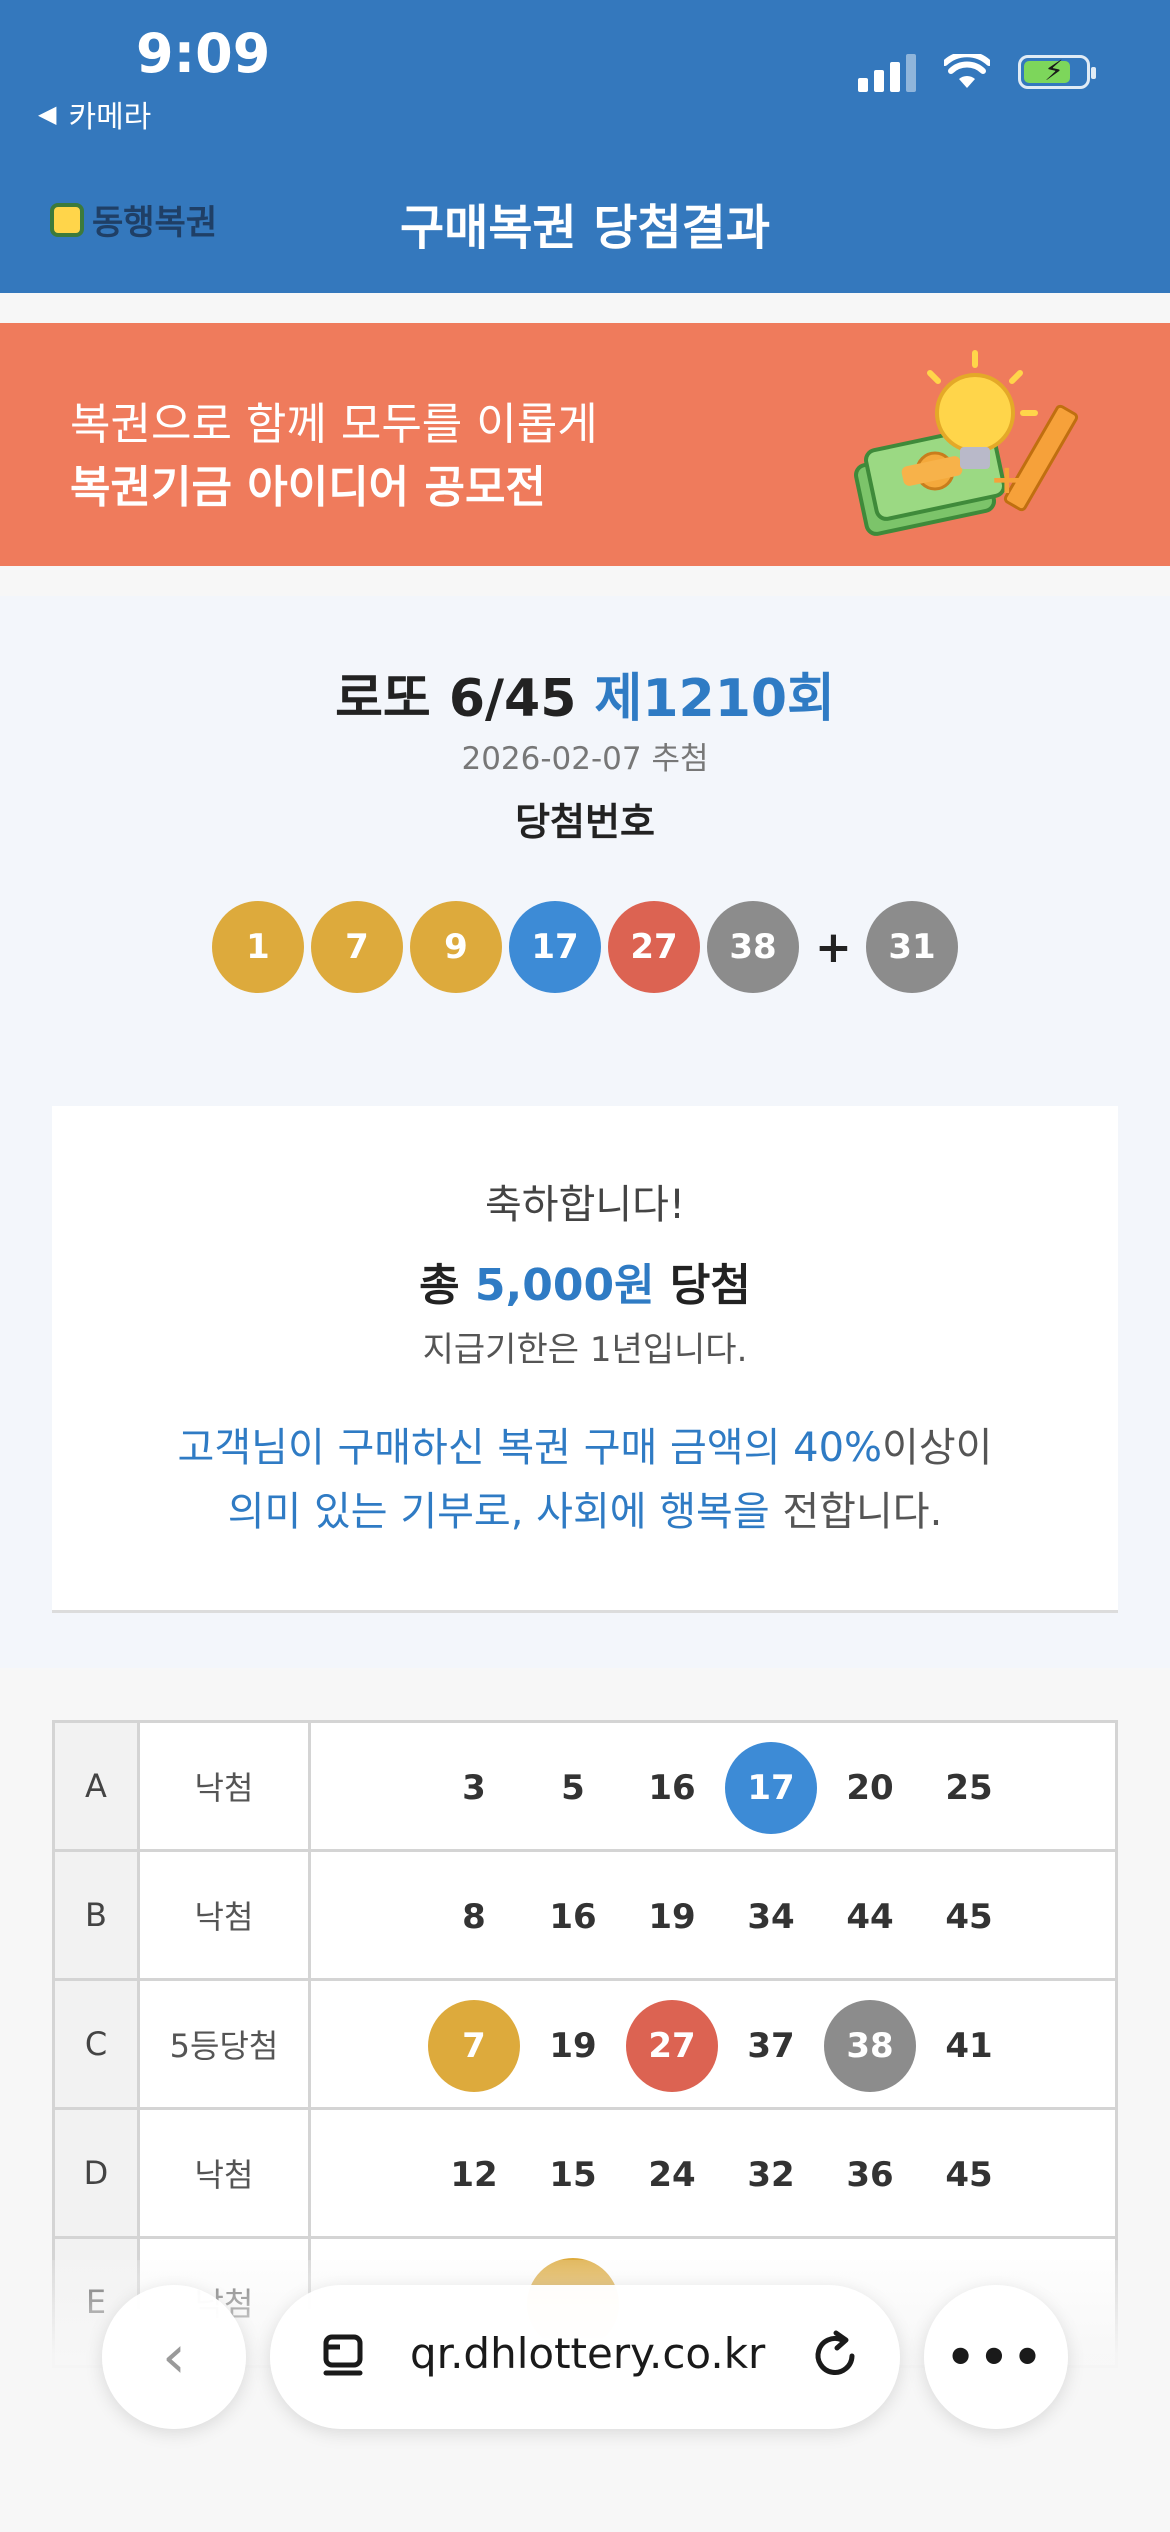 The width and height of the screenshot is (1170, 2532). I want to click on address-bar: qr.dhlottery.co.kr, so click(585, 2357).